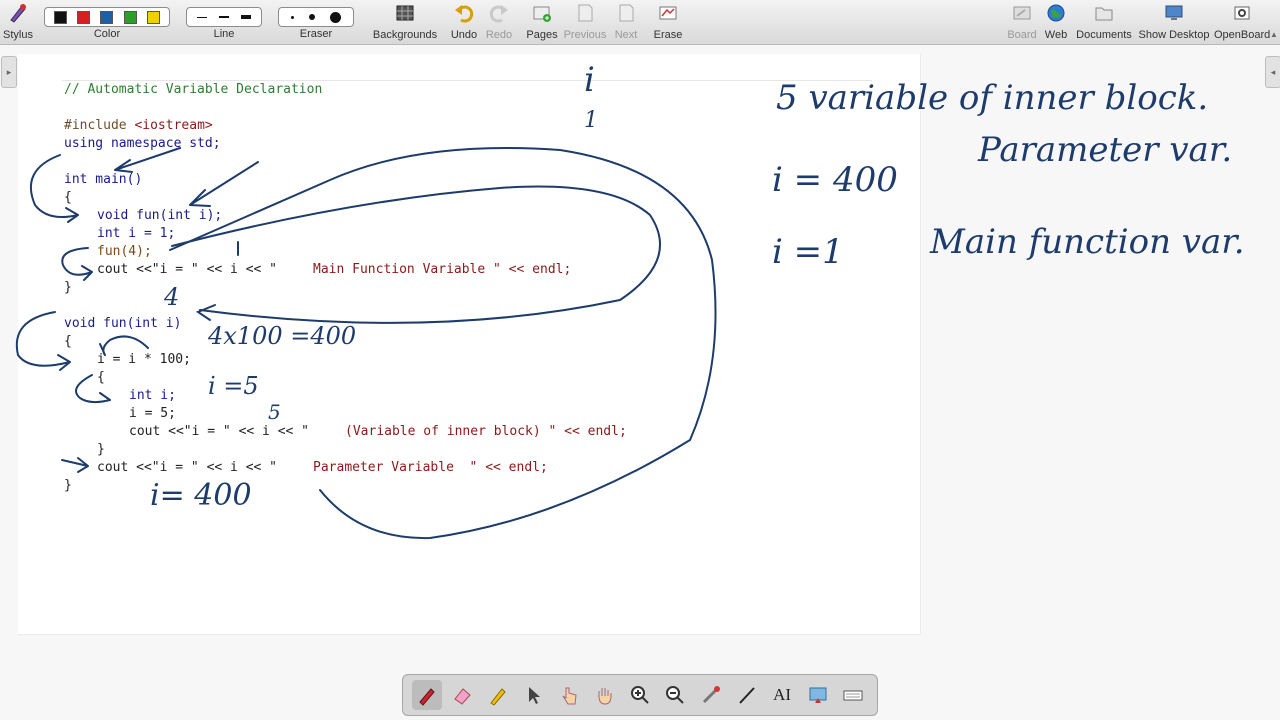 The image size is (1280, 720). I want to click on color-blue, so click(107, 17).